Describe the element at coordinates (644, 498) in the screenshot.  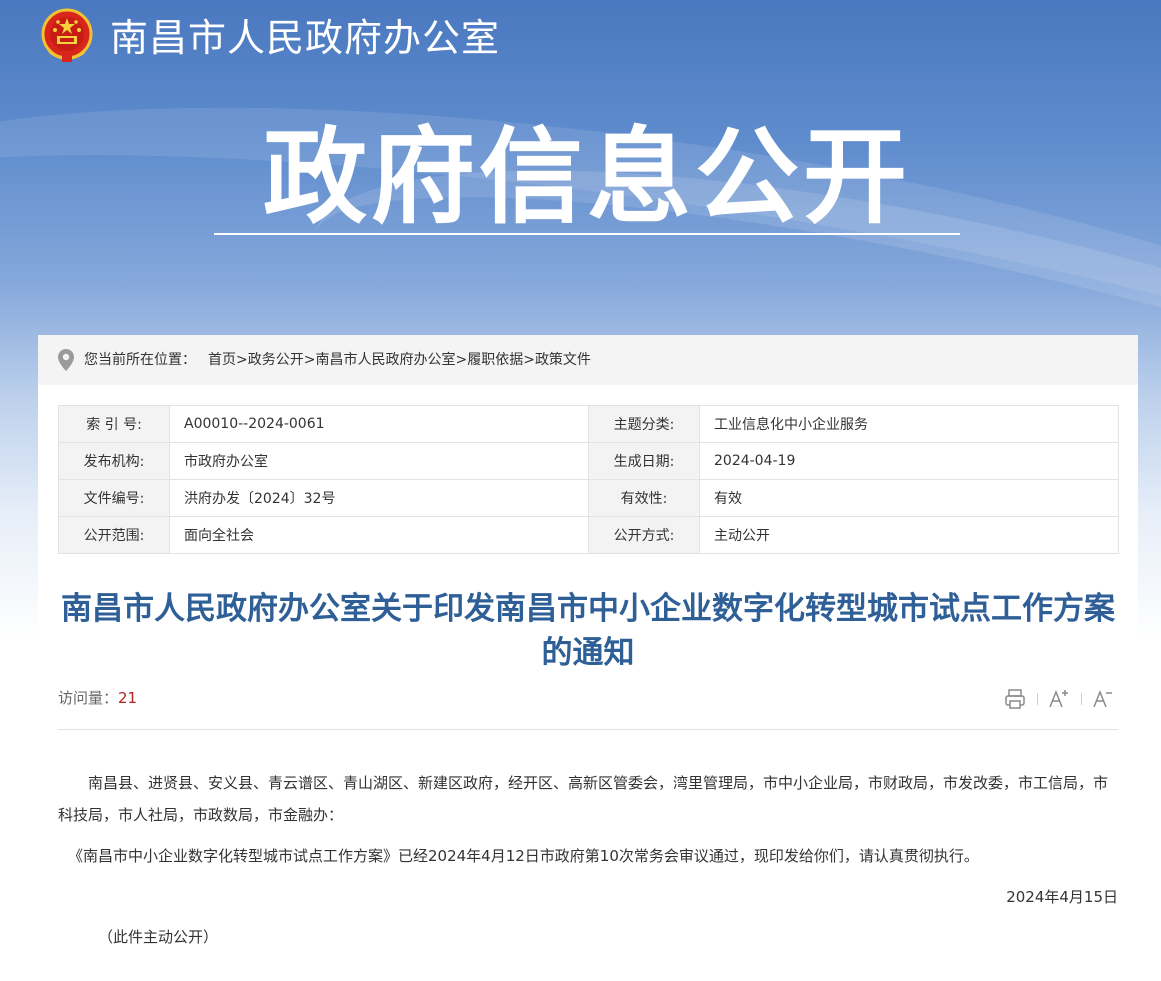
I see `meta-label: 有效性:` at that location.